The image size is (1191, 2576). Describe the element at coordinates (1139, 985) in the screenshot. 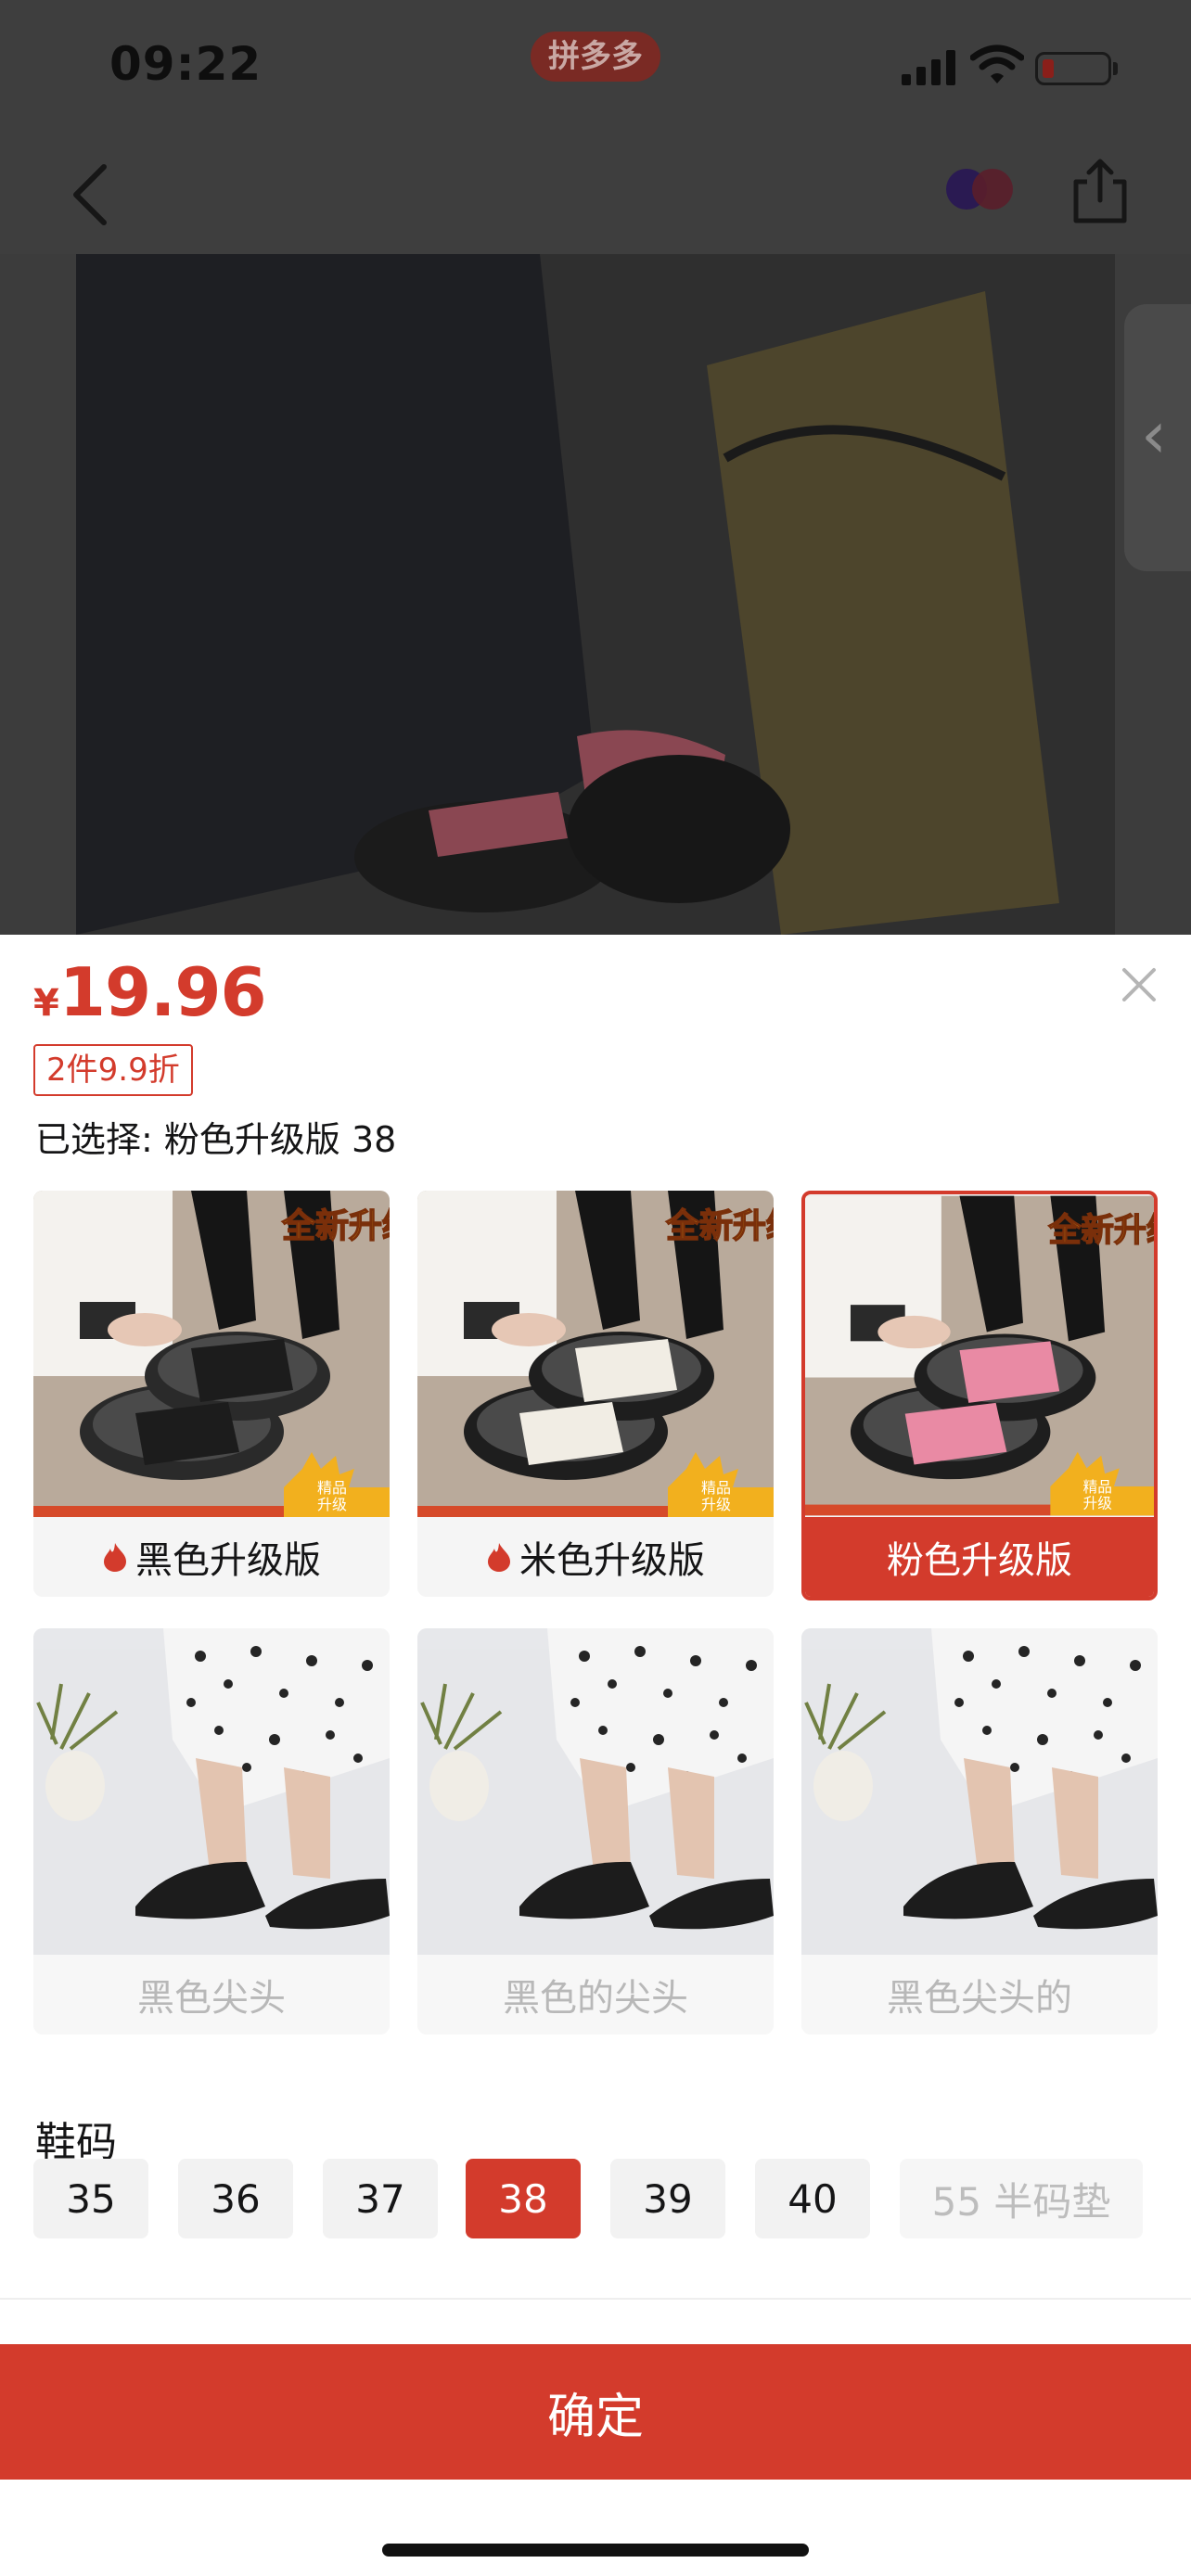

I see `close-icon` at that location.